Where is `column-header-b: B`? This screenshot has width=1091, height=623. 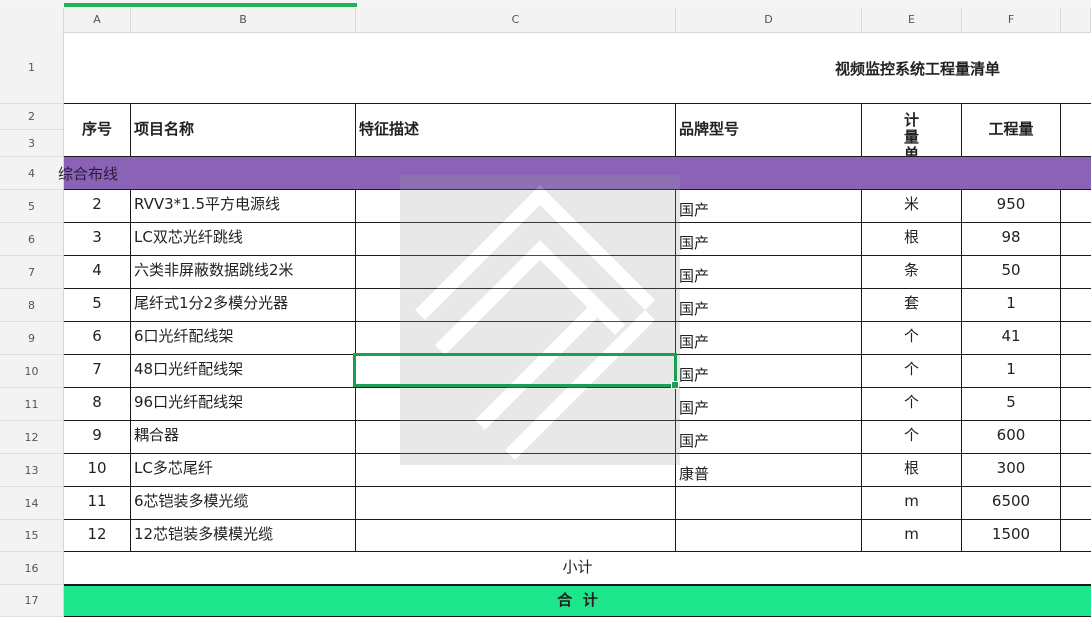
column-header-b: B is located at coordinates (243, 20).